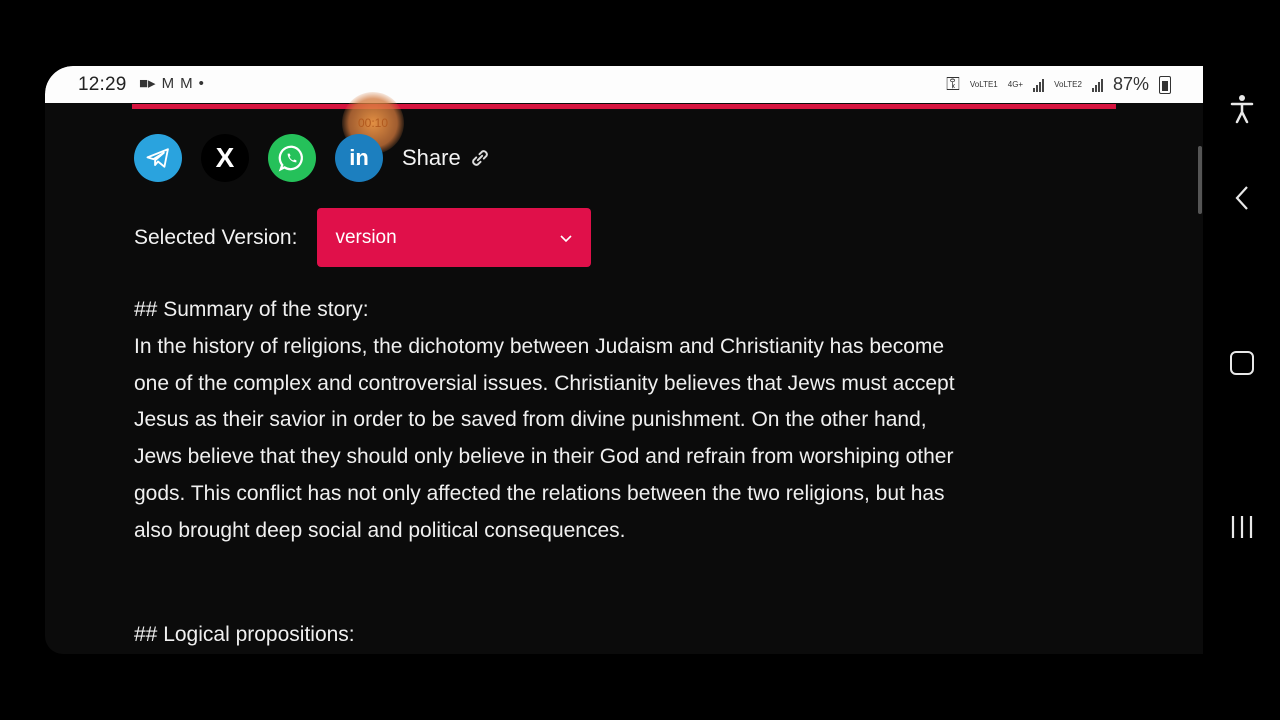 This screenshot has width=1280, height=720. Describe the element at coordinates (624, 84) in the screenshot. I see `status-bar: 12:29 ■▸ M M • ⚿ VoLTE1 4G+ VoLTE2 87%` at that location.